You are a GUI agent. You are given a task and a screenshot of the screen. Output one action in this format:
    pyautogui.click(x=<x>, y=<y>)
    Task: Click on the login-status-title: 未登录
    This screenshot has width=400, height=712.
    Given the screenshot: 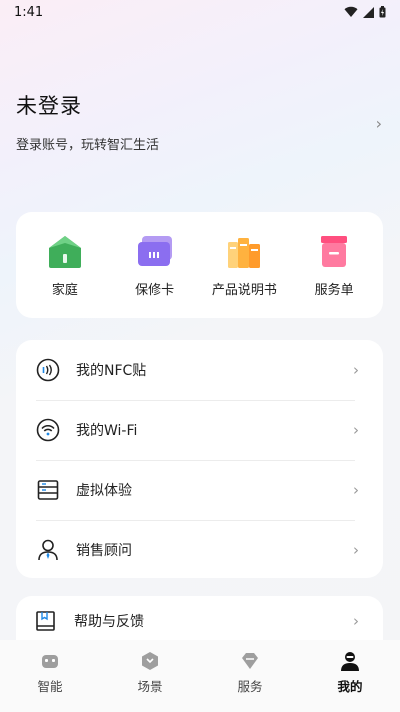 What is the action you would take?
    pyautogui.click(x=49, y=106)
    